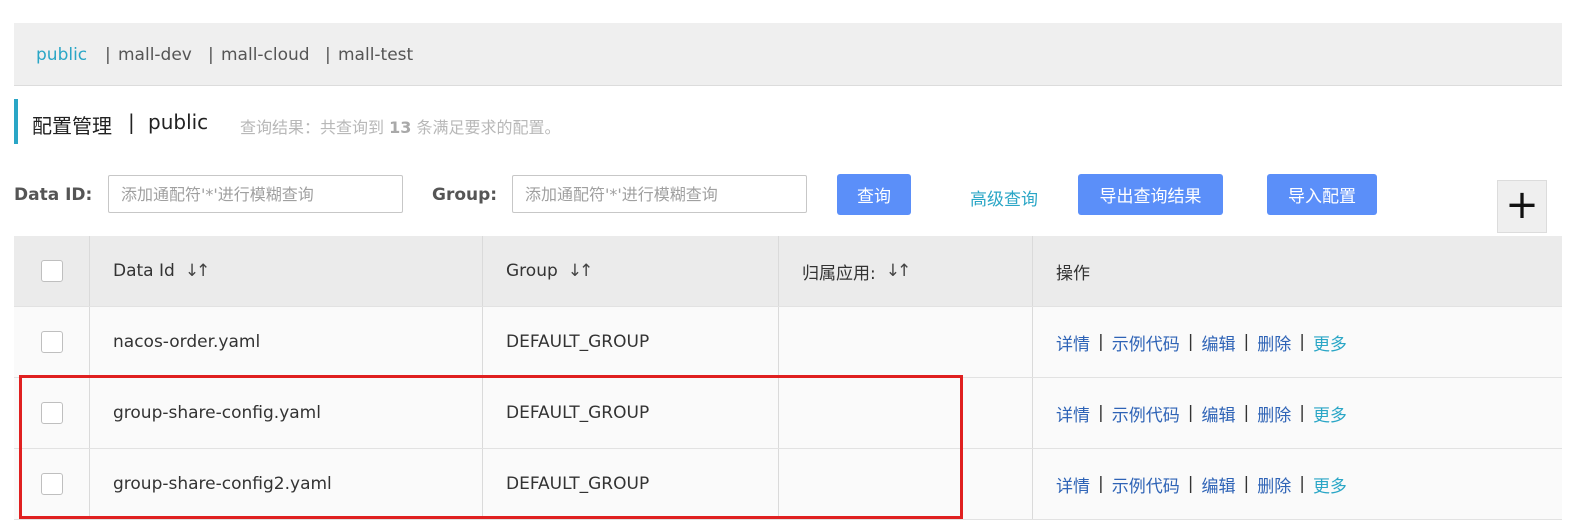 This screenshot has height=531, width=1590. Describe the element at coordinates (265, 55) in the screenshot. I see `namespace-tab-mall-cloud: mall-cloud` at that location.